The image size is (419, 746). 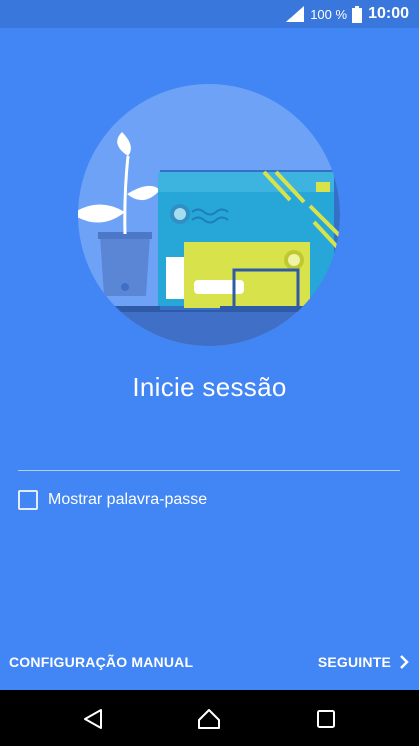 What do you see at coordinates (329, 14) in the screenshot?
I see `battery-percent: 100 %` at bounding box center [329, 14].